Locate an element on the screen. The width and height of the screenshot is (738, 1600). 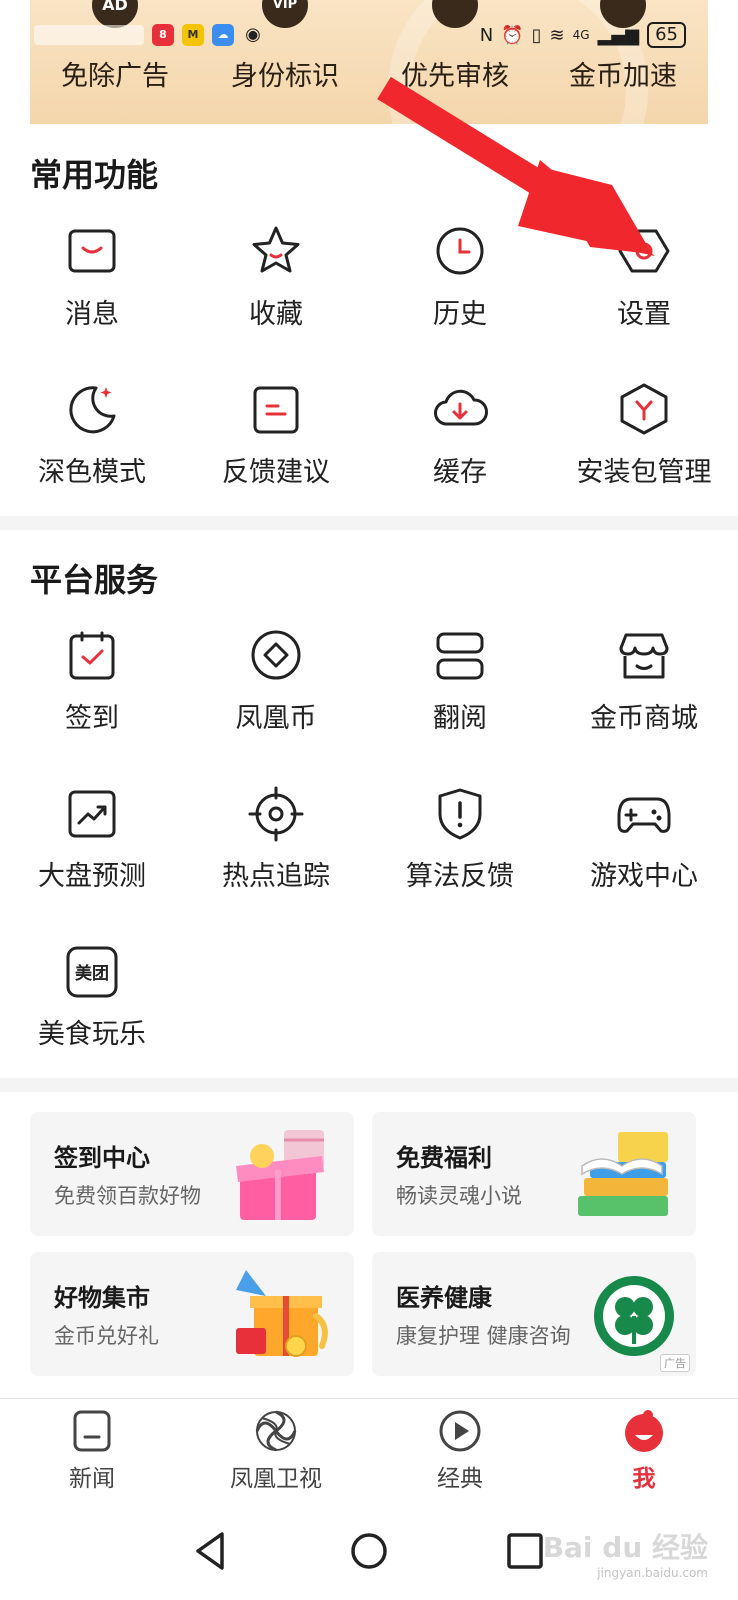
gear-icon is located at coordinates (644, 252).